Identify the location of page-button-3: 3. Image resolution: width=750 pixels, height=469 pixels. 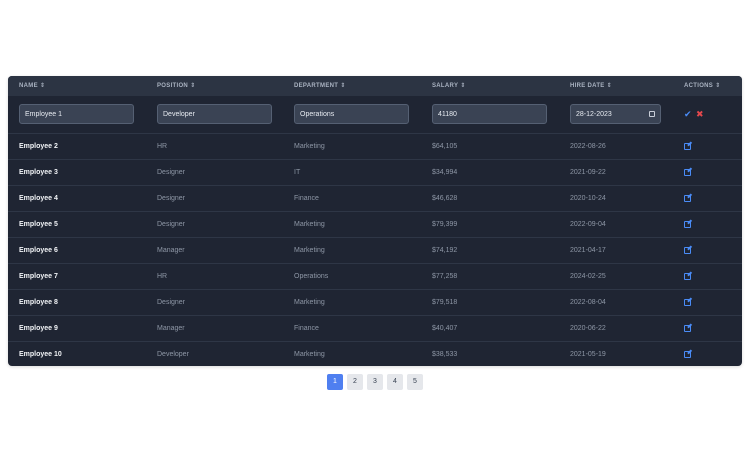
(375, 382).